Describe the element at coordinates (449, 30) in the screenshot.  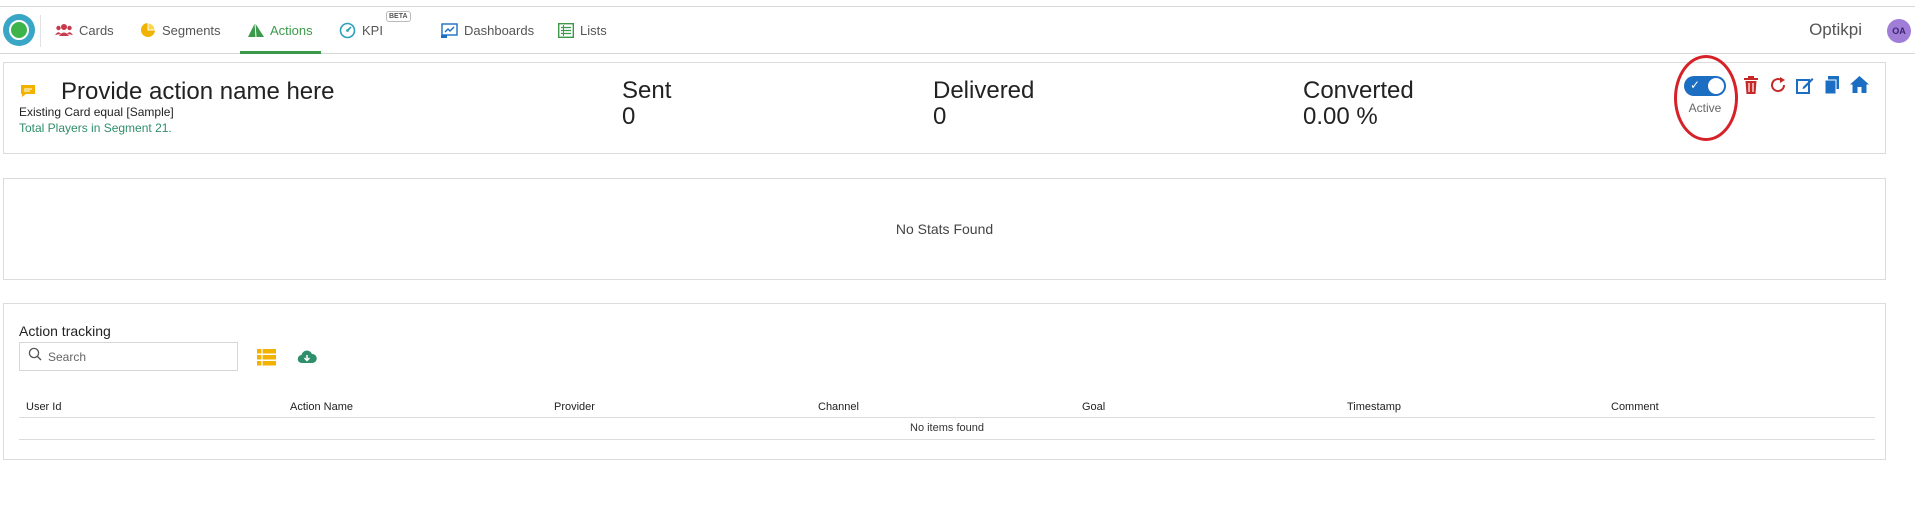
I see `dashboard-icon` at that location.